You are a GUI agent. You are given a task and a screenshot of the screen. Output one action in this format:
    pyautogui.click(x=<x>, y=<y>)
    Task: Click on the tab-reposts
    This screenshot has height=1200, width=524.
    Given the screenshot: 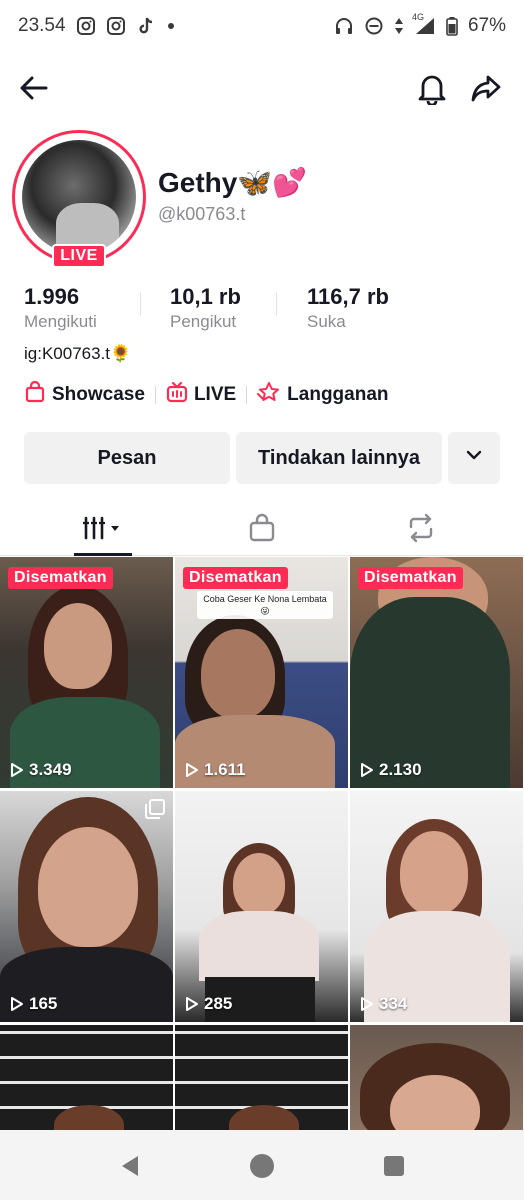 What is the action you would take?
    pyautogui.click(x=421, y=530)
    